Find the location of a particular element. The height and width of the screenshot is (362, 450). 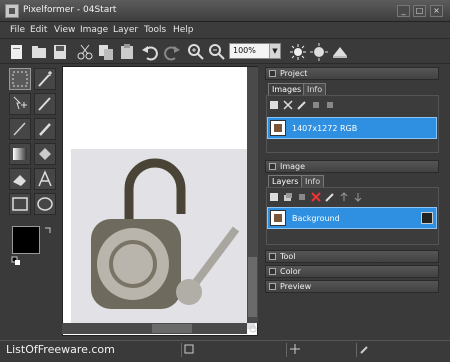

layer-up-icon is located at coordinates (344, 197).